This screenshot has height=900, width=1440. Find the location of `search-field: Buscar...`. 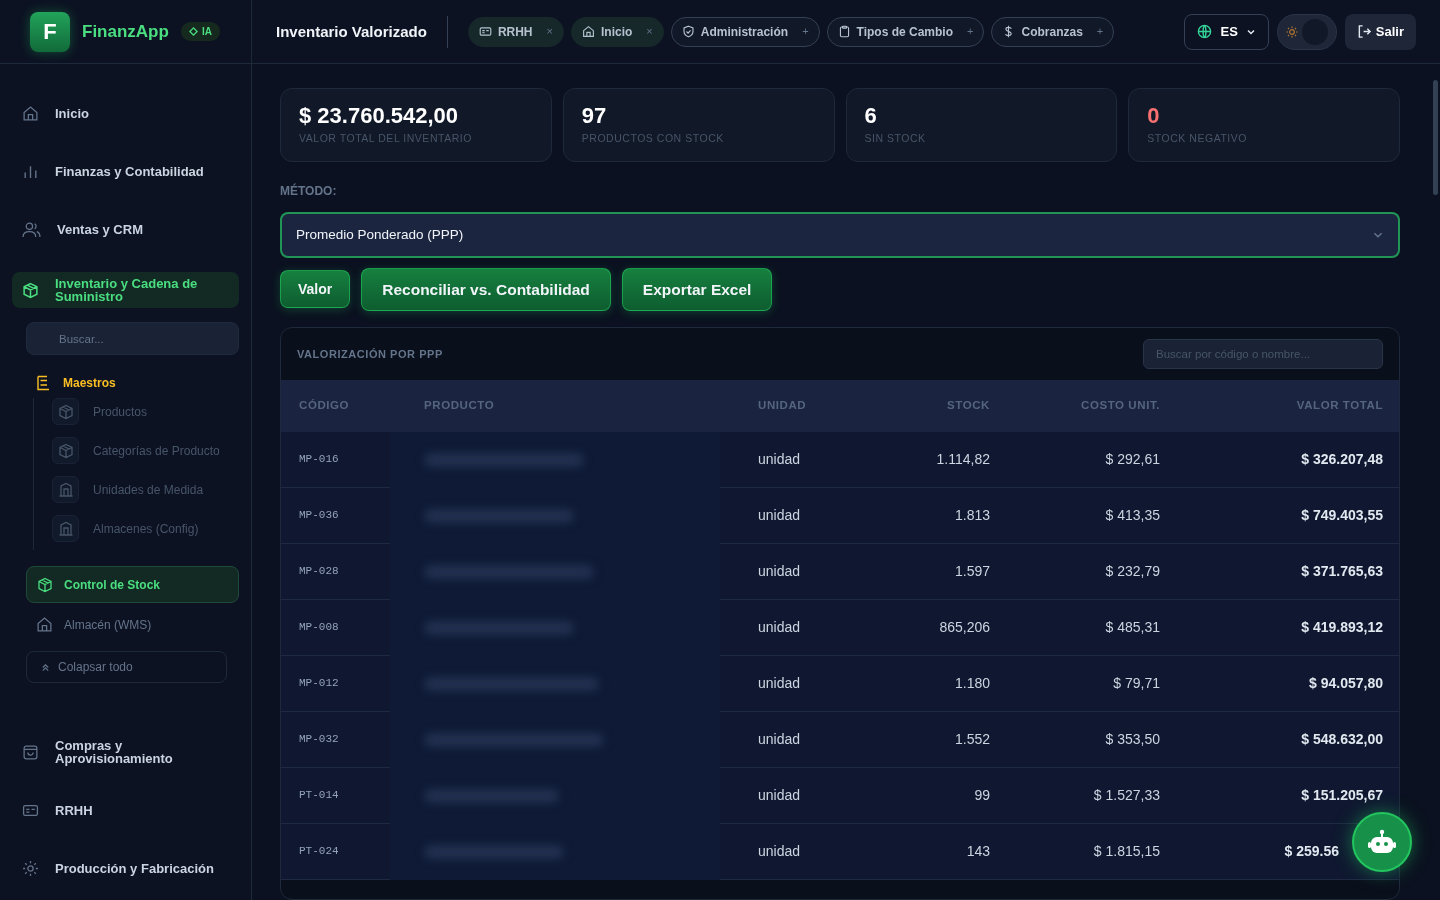

search-field: Buscar... is located at coordinates (132, 338).